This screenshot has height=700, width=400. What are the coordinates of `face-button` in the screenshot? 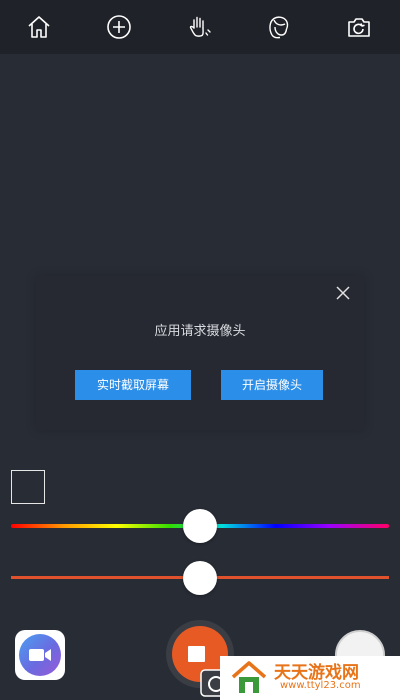 It's located at (279, 27).